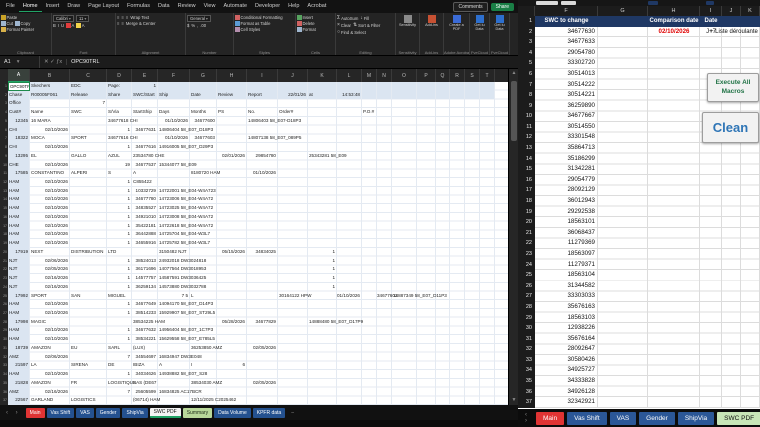  I want to click on cell-f7: 01/10/2026, so click(173, 138).